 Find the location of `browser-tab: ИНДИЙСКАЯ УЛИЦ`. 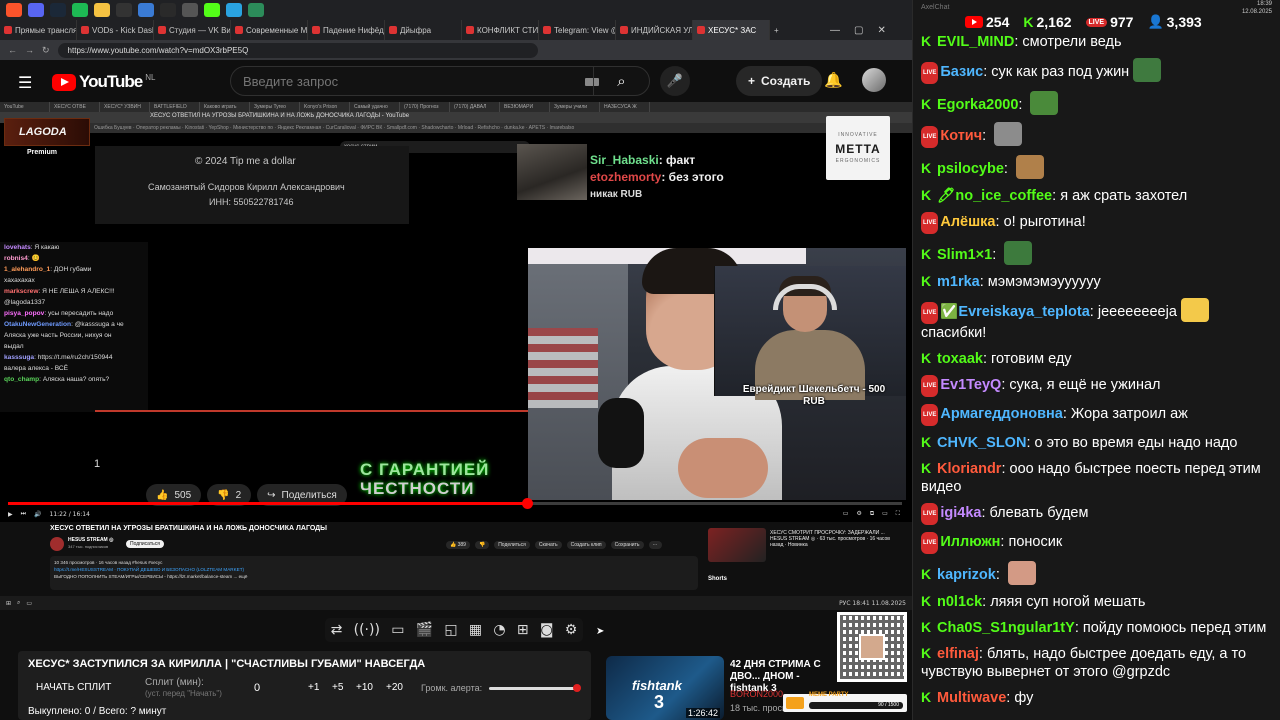

browser-tab: ИНДИЙСКАЯ УЛИЦ is located at coordinates (654, 30).